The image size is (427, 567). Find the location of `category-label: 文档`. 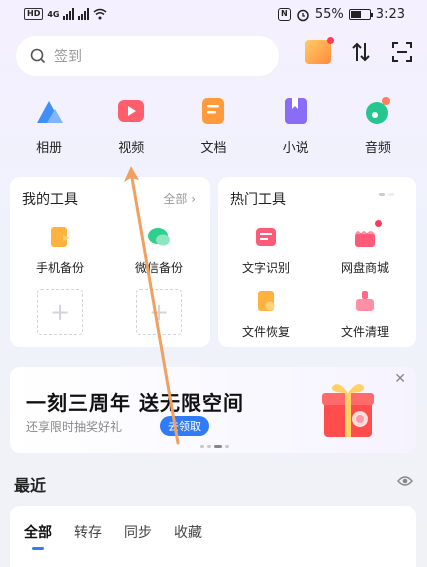

category-label: 文档 is located at coordinates (213, 148).